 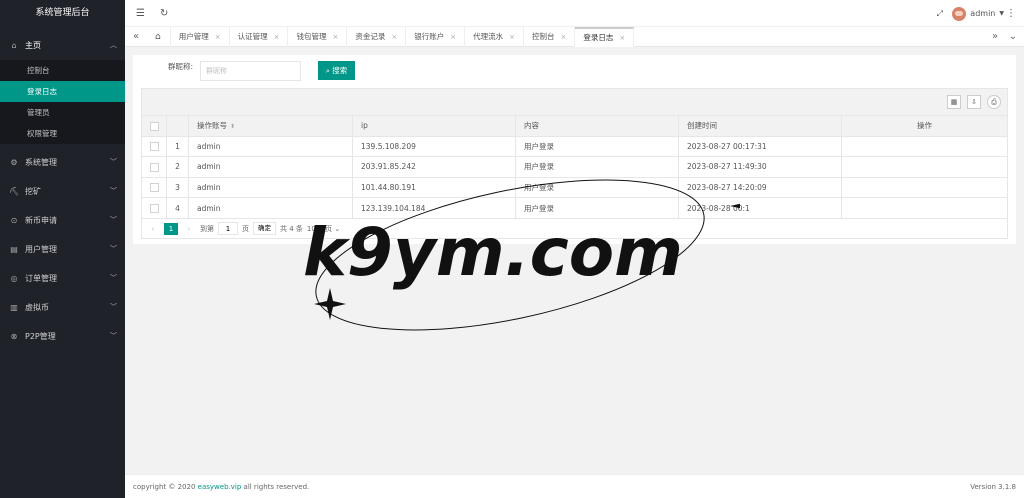 What do you see at coordinates (760, 126) in the screenshot?
I see `header-time: 创建时间` at bounding box center [760, 126].